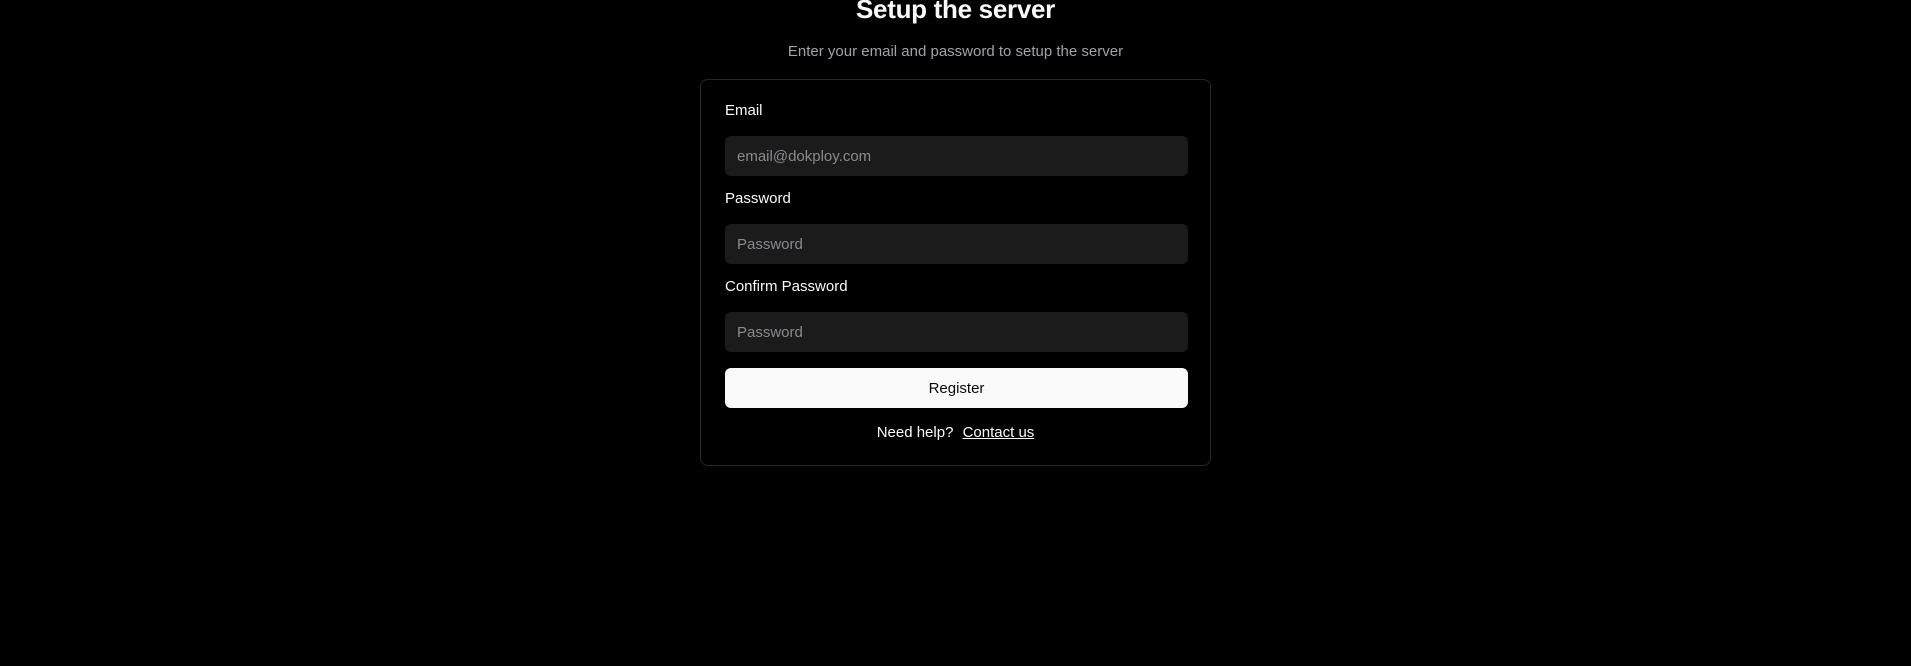  I want to click on confirm-password-field, so click(956, 332).